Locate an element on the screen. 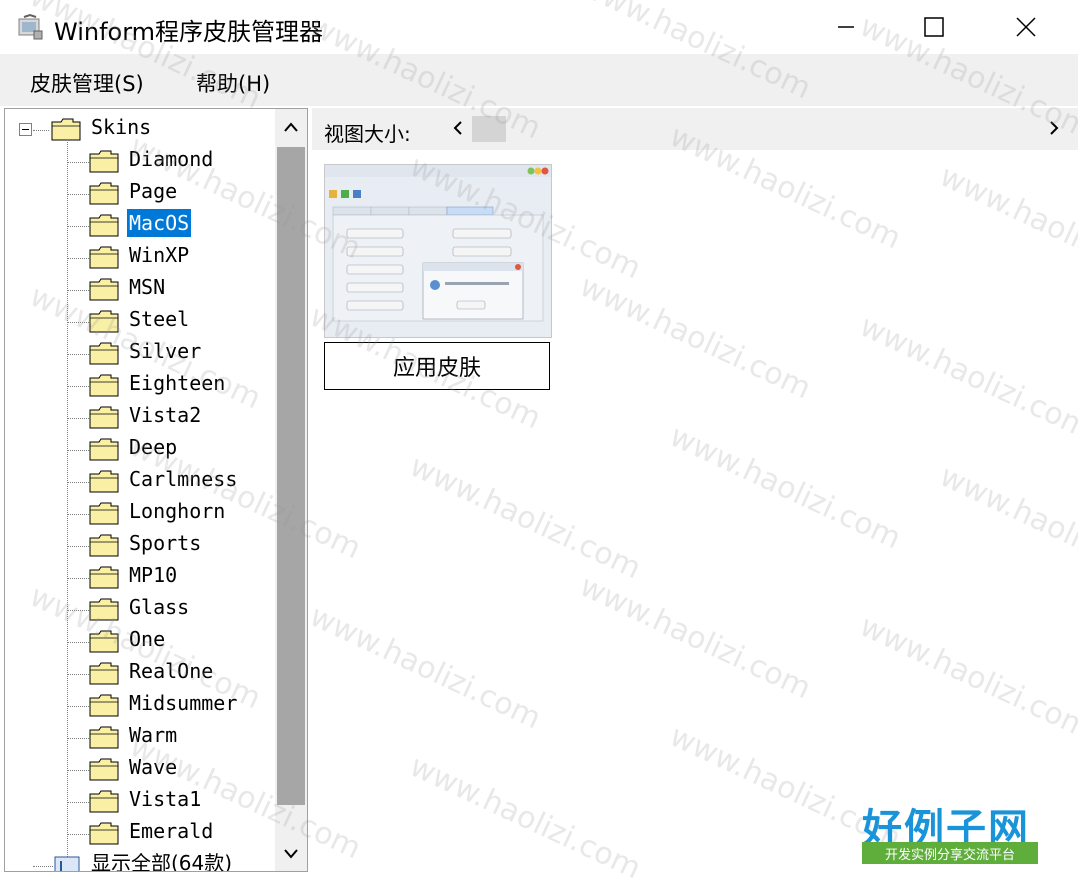  close-button is located at coordinates (1026, 27).